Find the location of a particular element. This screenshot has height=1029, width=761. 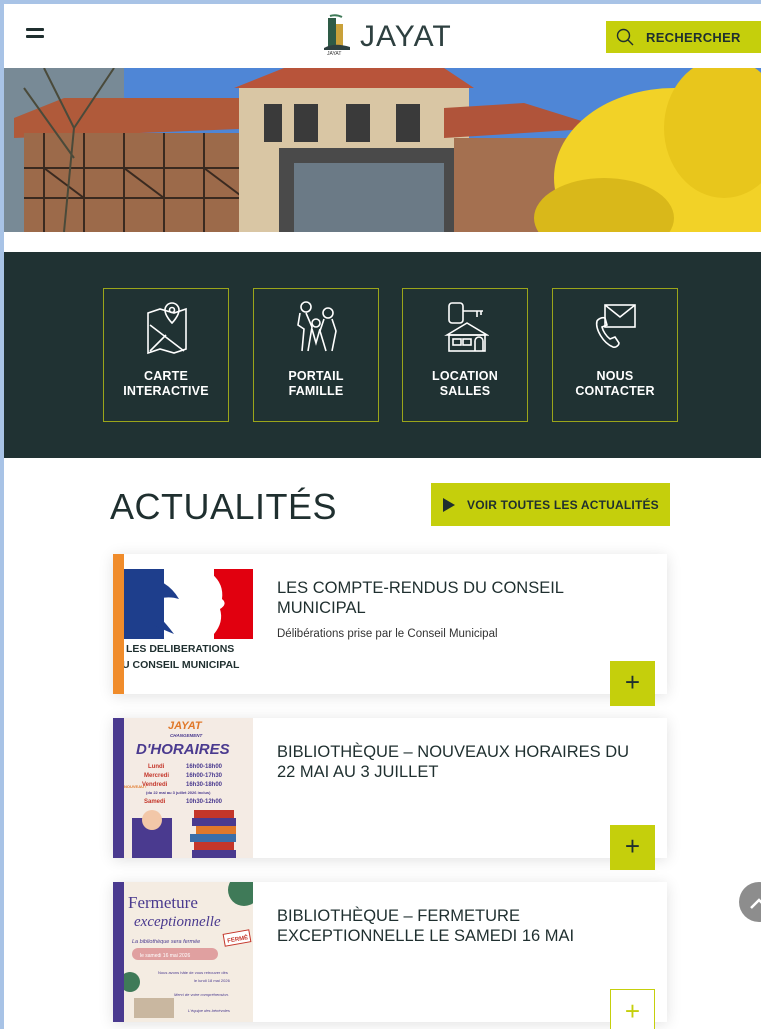

site-logo: JAYAT JAYAT is located at coordinates (395, 37).